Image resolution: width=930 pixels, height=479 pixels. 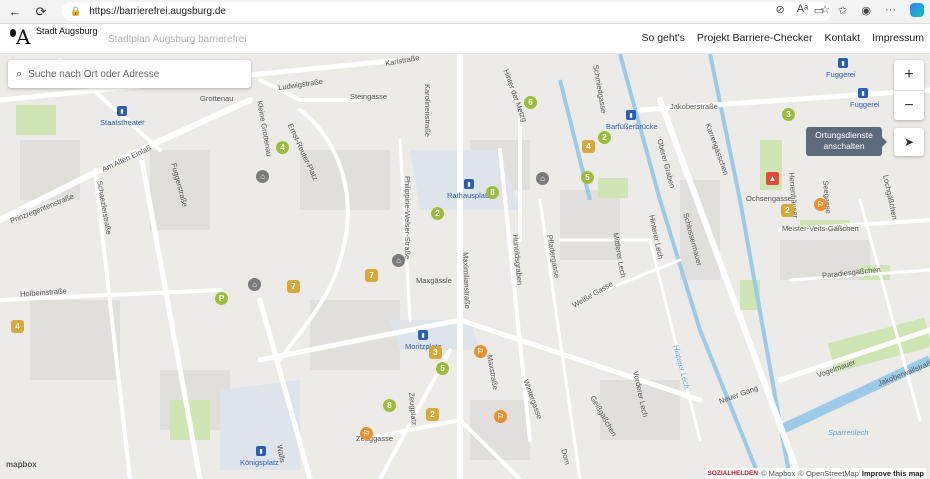 What do you see at coordinates (76, 11) in the screenshot?
I see `lock-icon: 🔒` at bounding box center [76, 11].